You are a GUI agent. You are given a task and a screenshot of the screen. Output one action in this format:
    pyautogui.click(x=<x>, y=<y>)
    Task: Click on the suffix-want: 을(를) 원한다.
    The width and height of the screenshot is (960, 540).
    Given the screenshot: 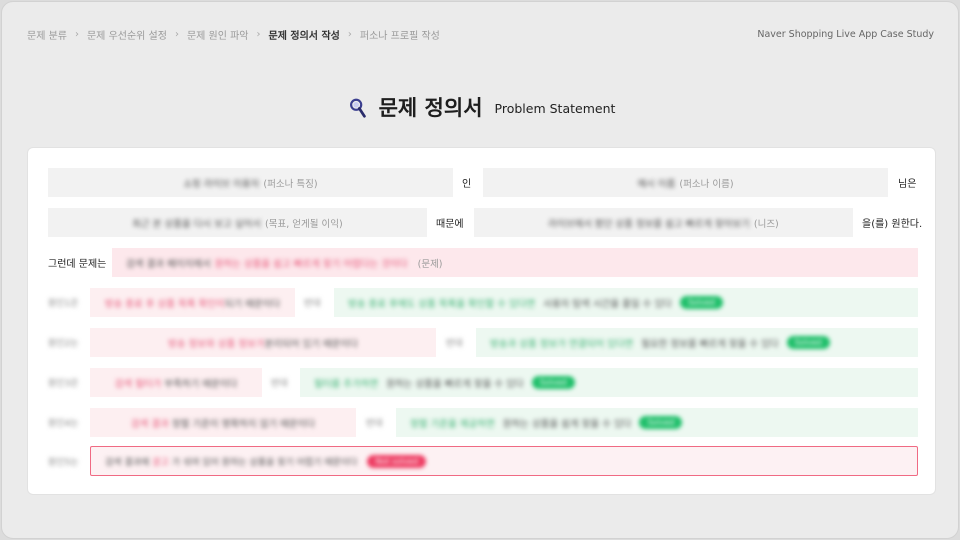 What is the action you would take?
    pyautogui.click(x=892, y=224)
    